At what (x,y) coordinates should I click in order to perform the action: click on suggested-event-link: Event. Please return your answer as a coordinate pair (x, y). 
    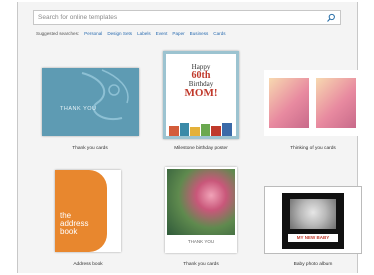
    Looking at the image, I should click on (162, 33).